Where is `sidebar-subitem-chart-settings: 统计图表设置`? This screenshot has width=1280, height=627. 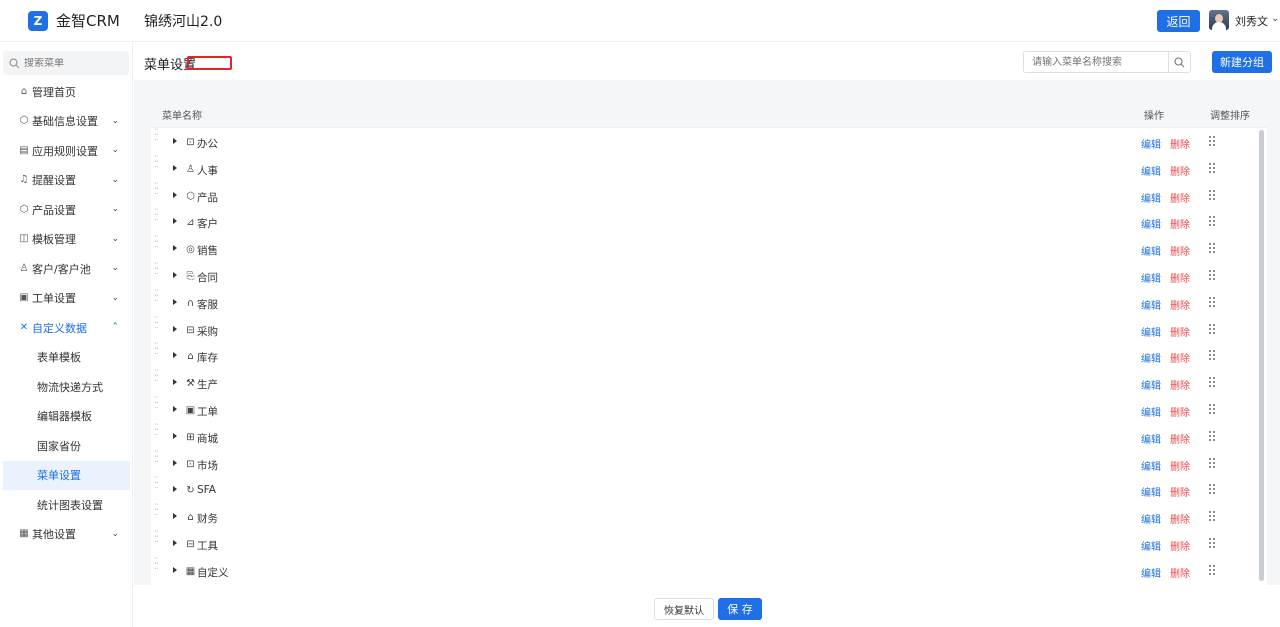 sidebar-subitem-chart-settings: 统计图表设置 is located at coordinates (66, 505).